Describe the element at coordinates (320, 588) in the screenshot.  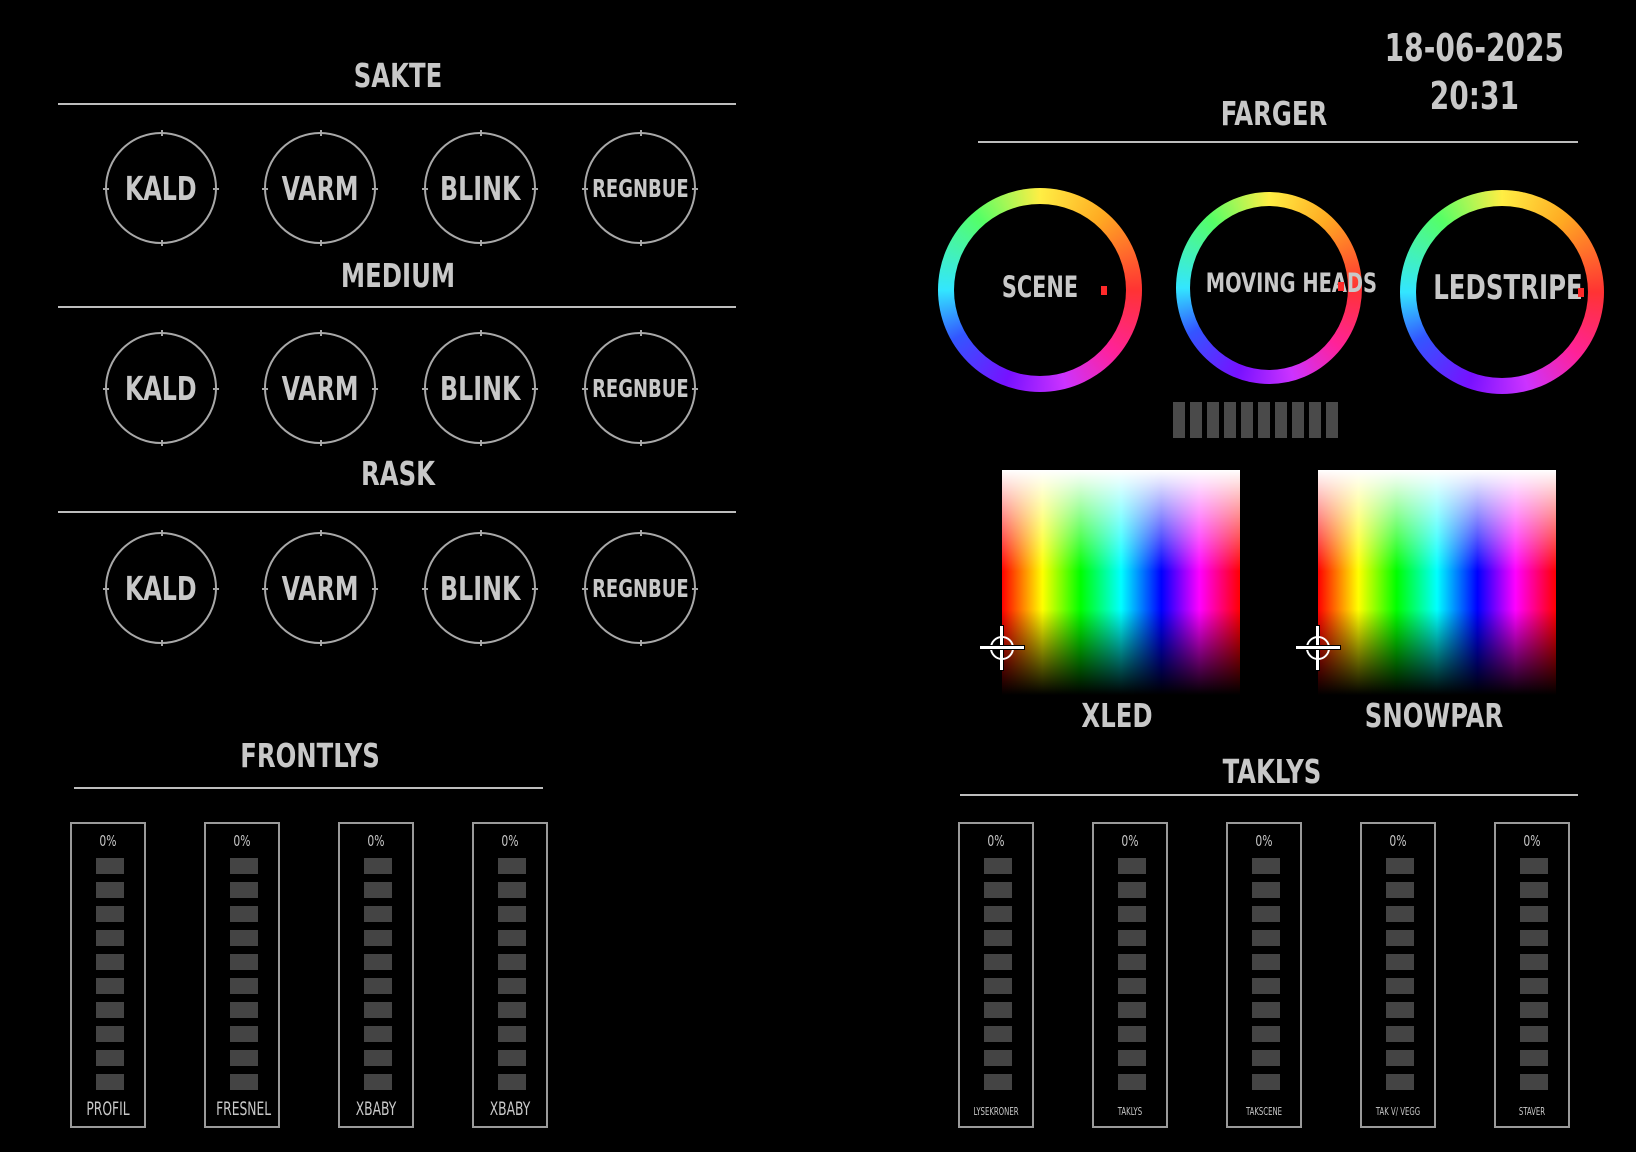
I see `rask-varm-button: VARM` at that location.